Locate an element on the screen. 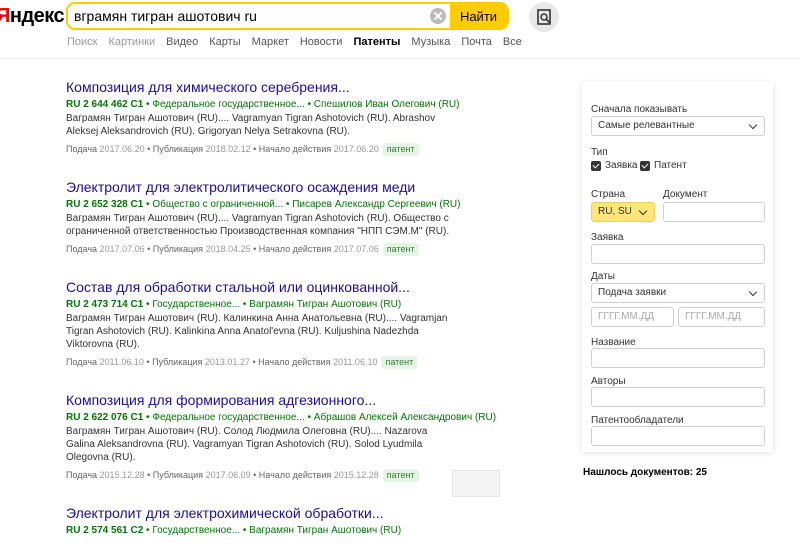  filed-date: 2017.06.20 is located at coordinates (122, 149).